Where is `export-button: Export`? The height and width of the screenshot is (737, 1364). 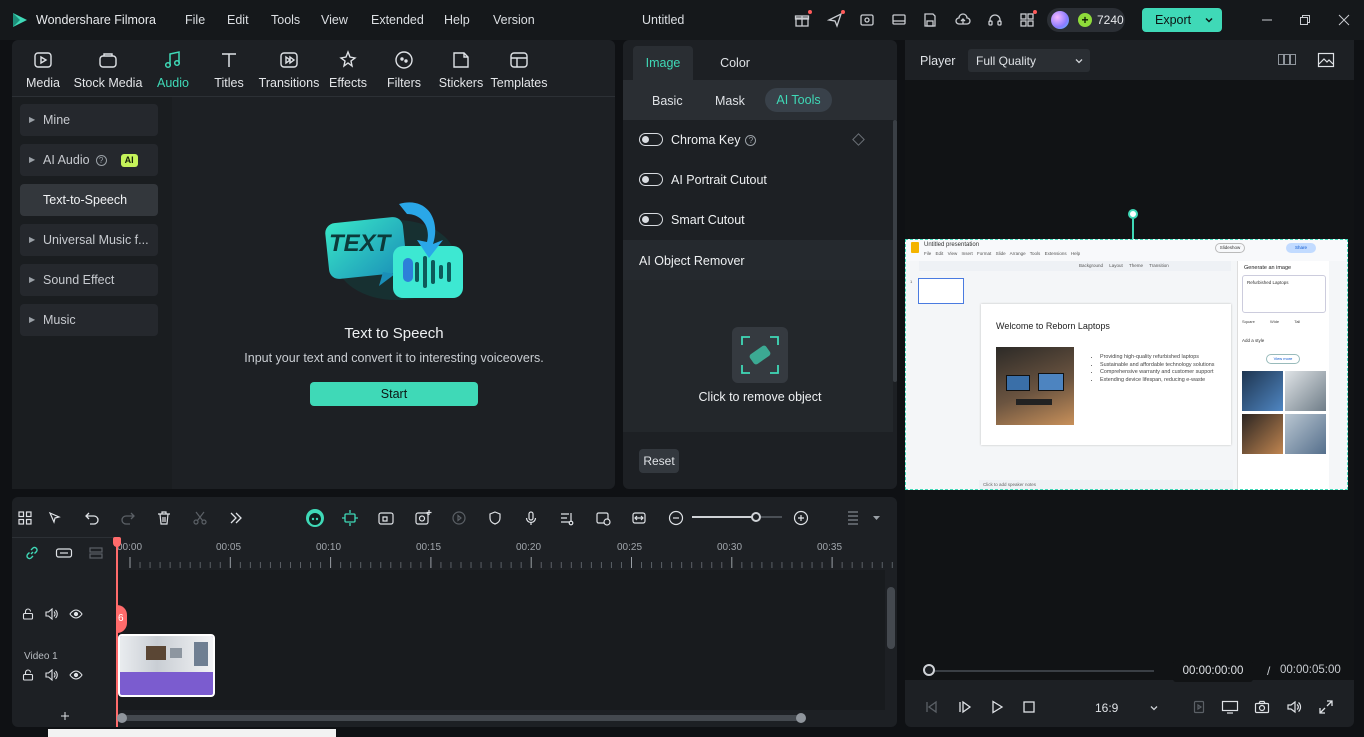 export-button: Export is located at coordinates (1182, 20).